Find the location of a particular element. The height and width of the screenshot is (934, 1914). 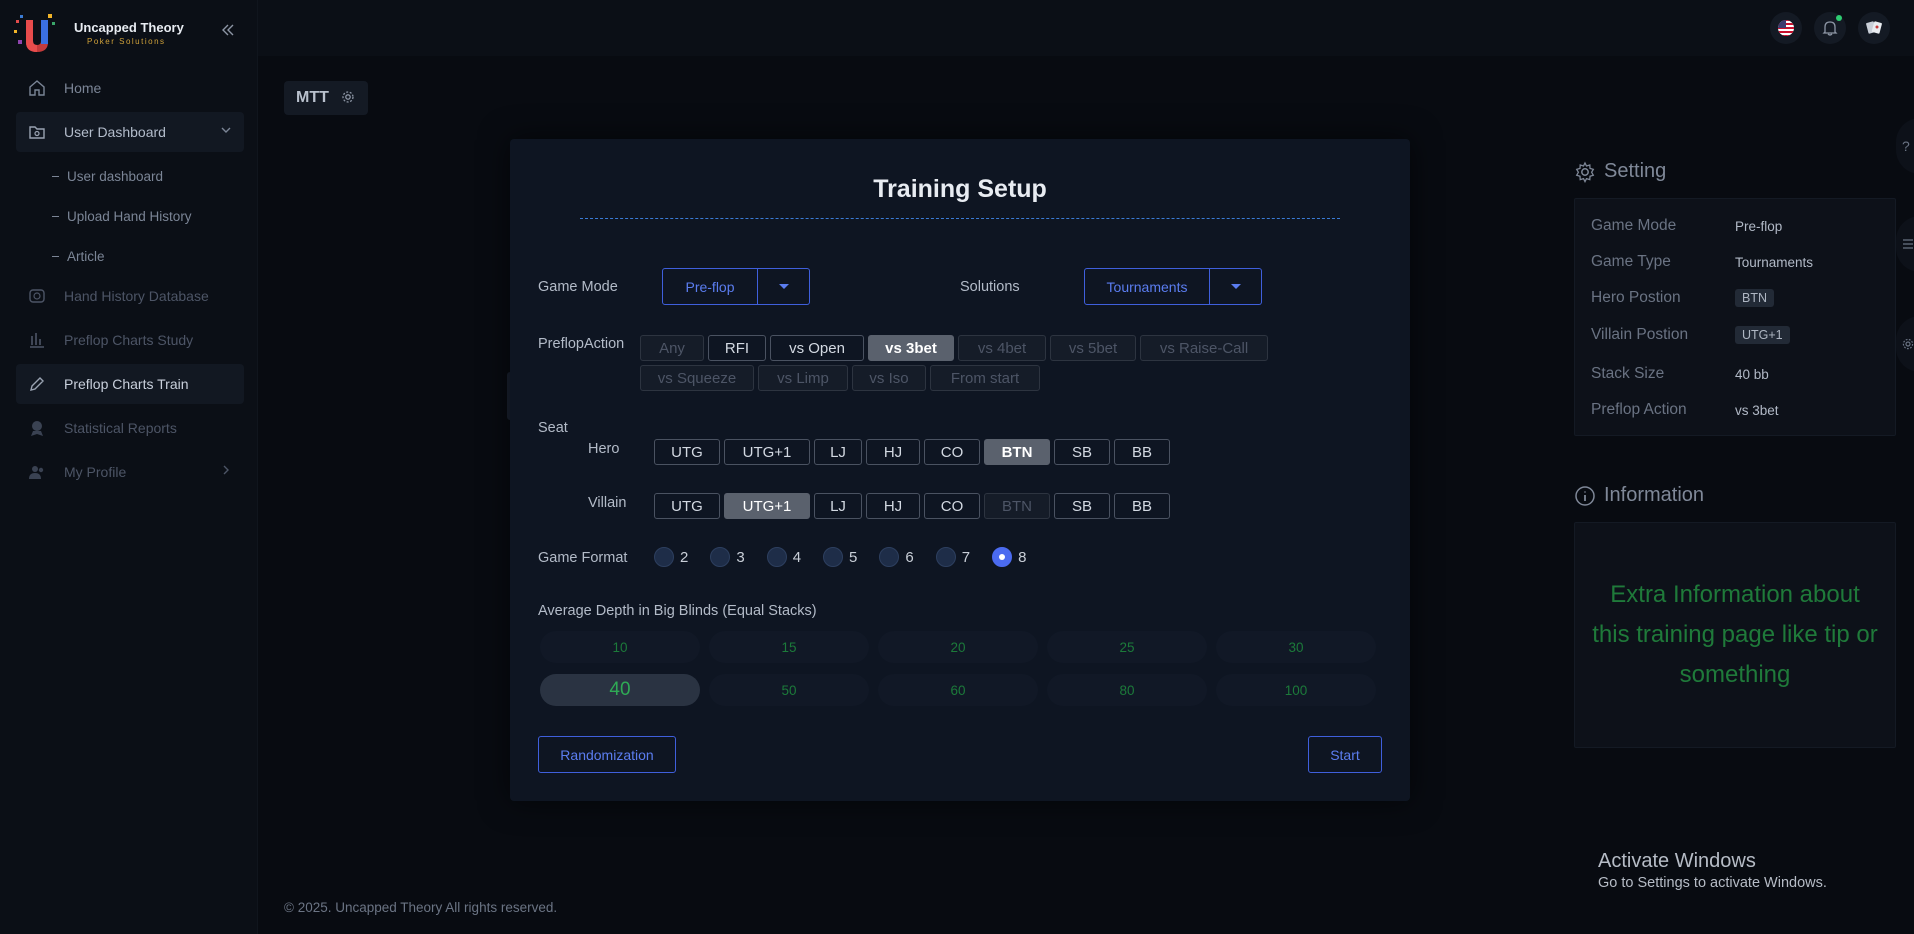

depth-option-60: 60 is located at coordinates (958, 690).